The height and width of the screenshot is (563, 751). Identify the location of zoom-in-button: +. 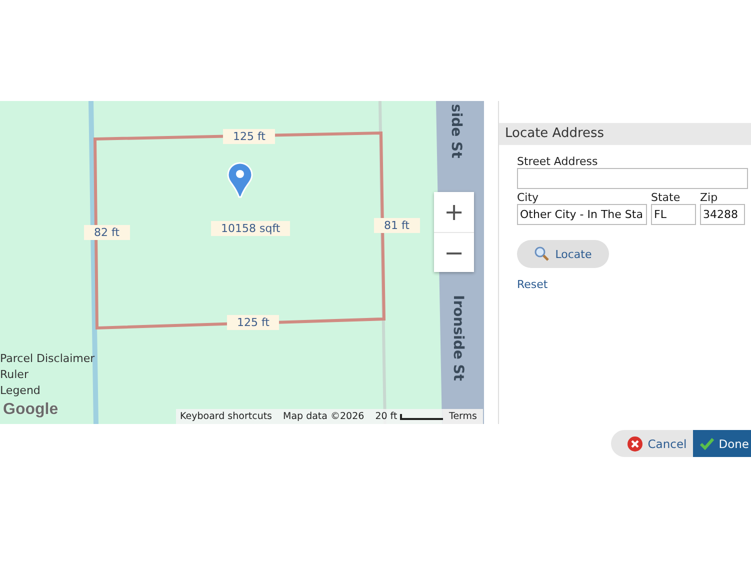
(454, 212).